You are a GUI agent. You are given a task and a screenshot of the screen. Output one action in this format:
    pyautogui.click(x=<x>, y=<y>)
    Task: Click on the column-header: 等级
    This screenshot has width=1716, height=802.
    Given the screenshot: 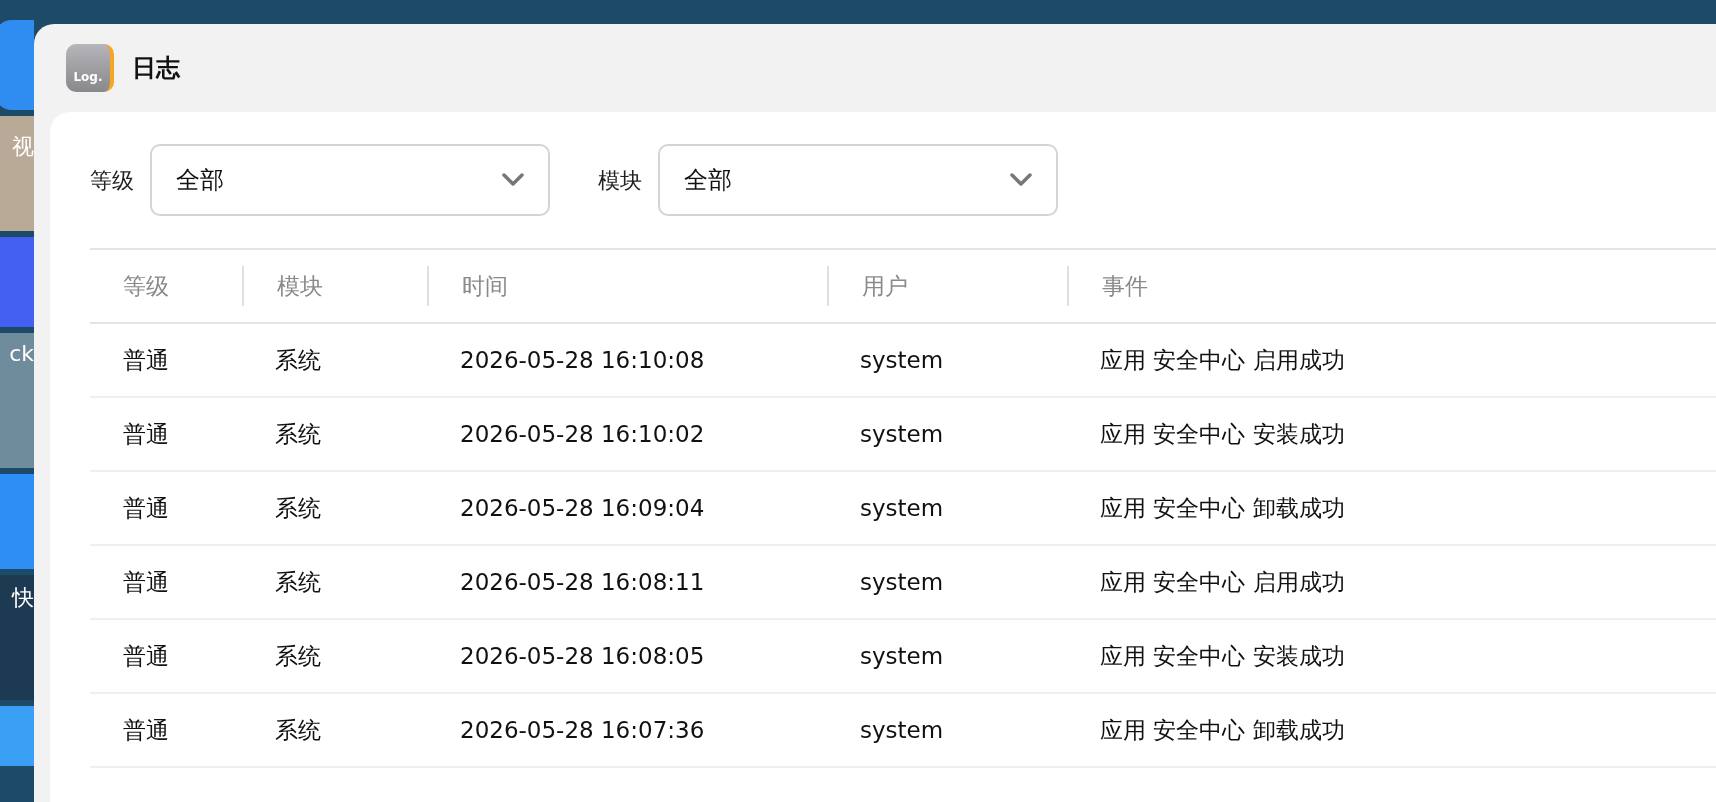 What is the action you would take?
    pyautogui.click(x=146, y=286)
    